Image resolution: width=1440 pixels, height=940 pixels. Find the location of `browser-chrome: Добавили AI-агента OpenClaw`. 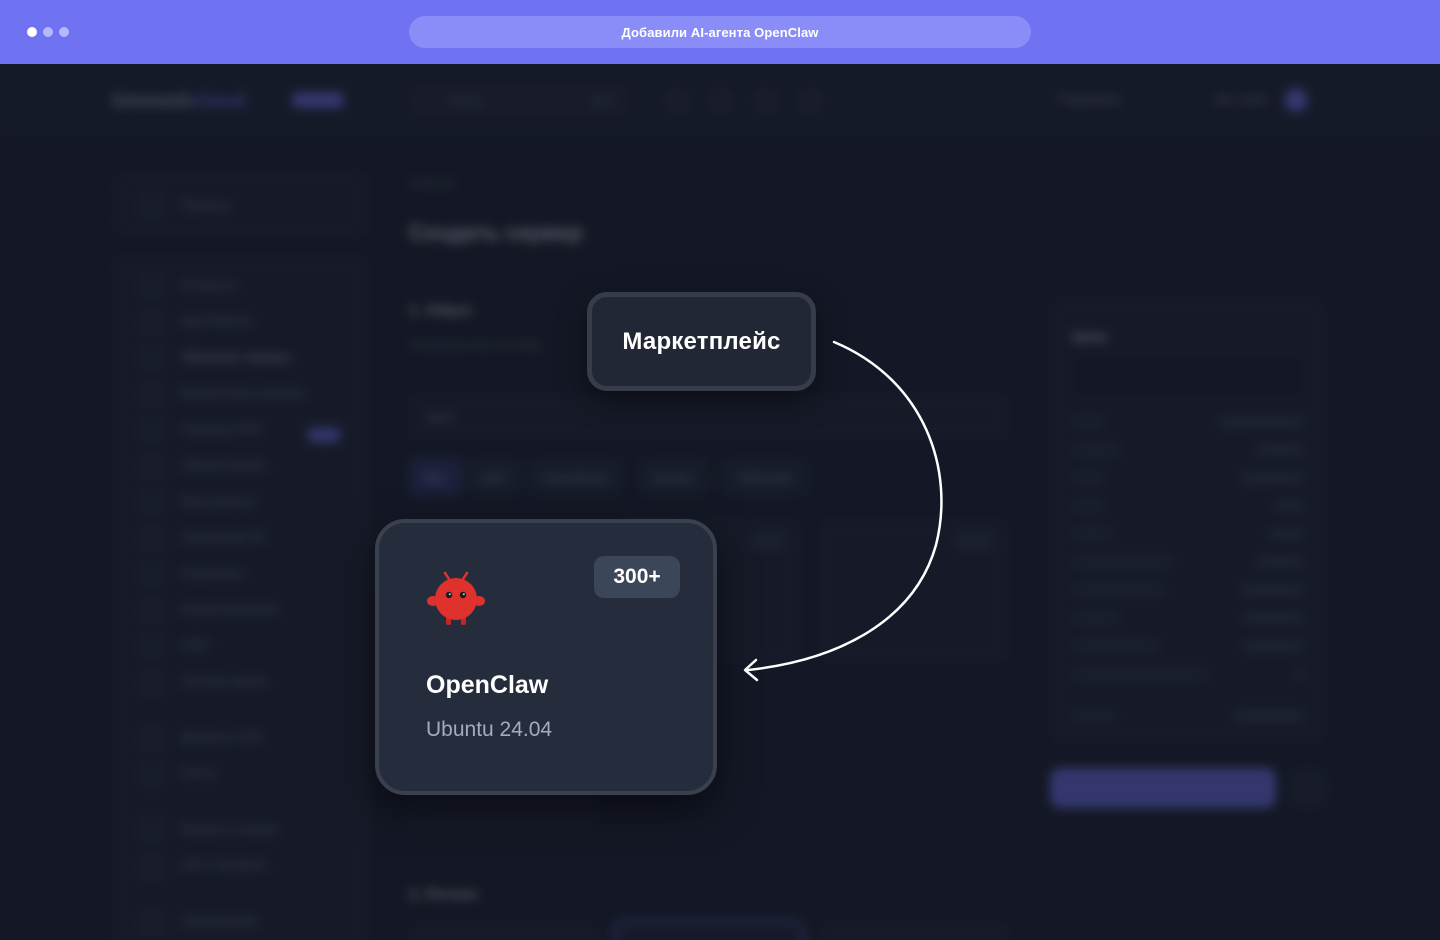

browser-chrome: Добавили AI-агента OpenClaw is located at coordinates (720, 32).